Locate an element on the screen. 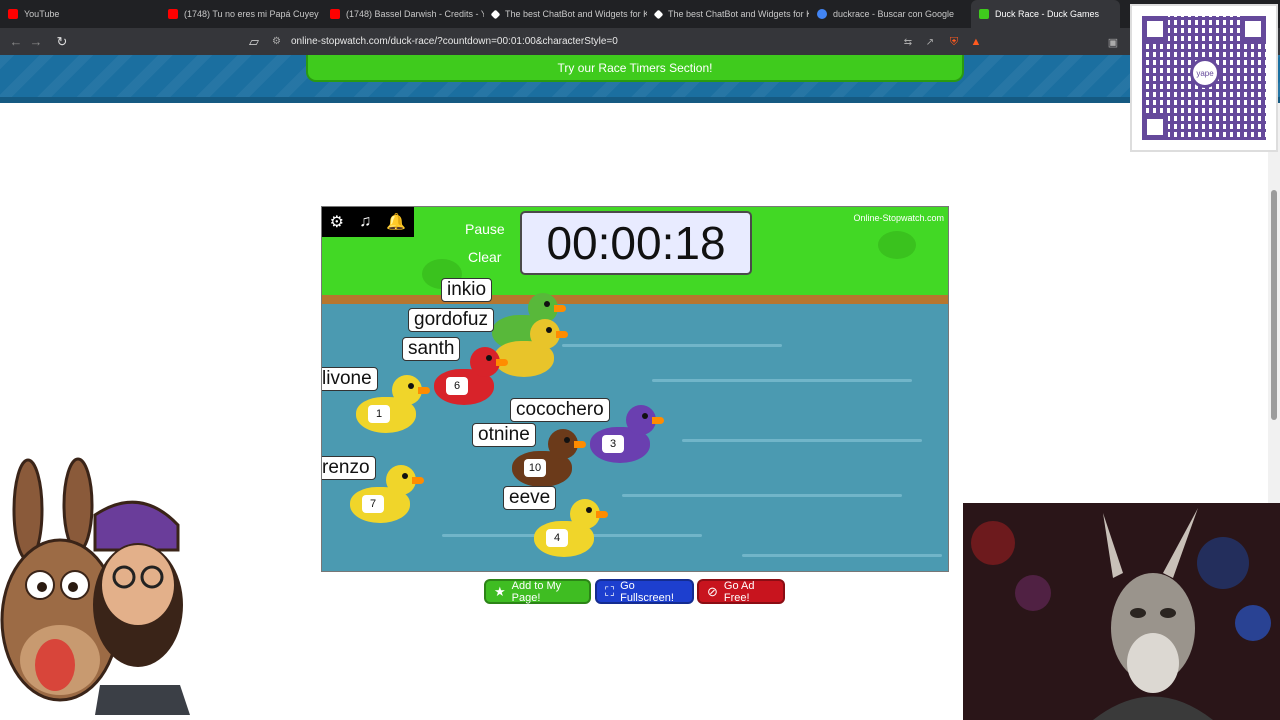 The image size is (1280, 720). tab-youtube: YouTube is located at coordinates (80, 14).